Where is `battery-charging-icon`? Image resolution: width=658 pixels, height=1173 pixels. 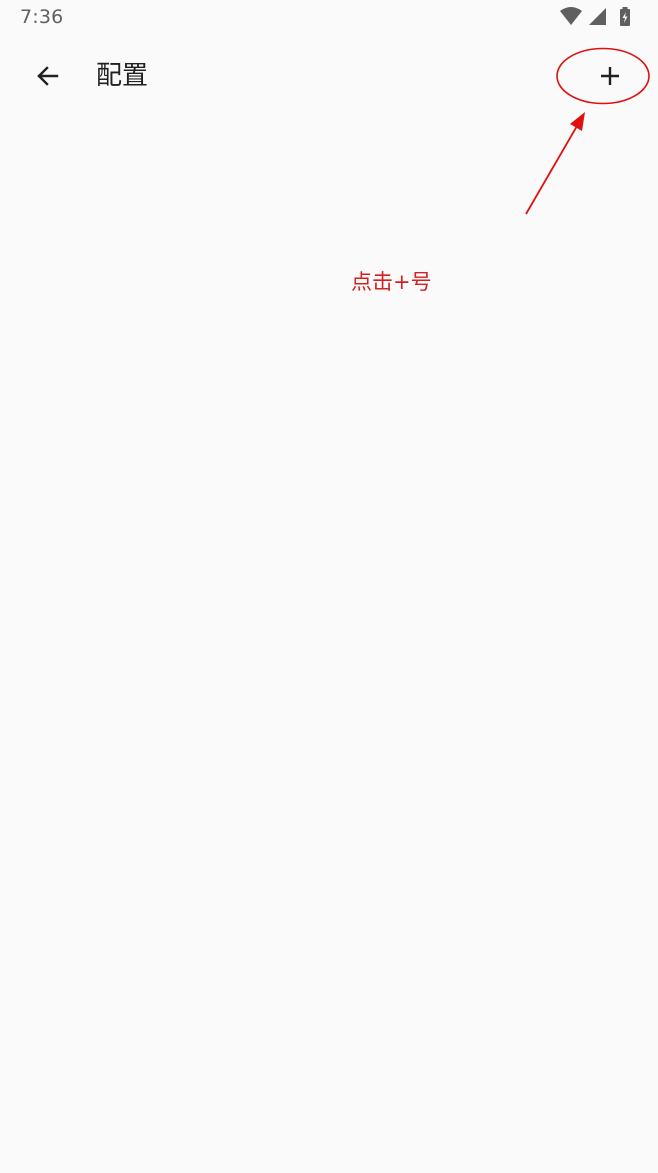
battery-charging-icon is located at coordinates (625, 16).